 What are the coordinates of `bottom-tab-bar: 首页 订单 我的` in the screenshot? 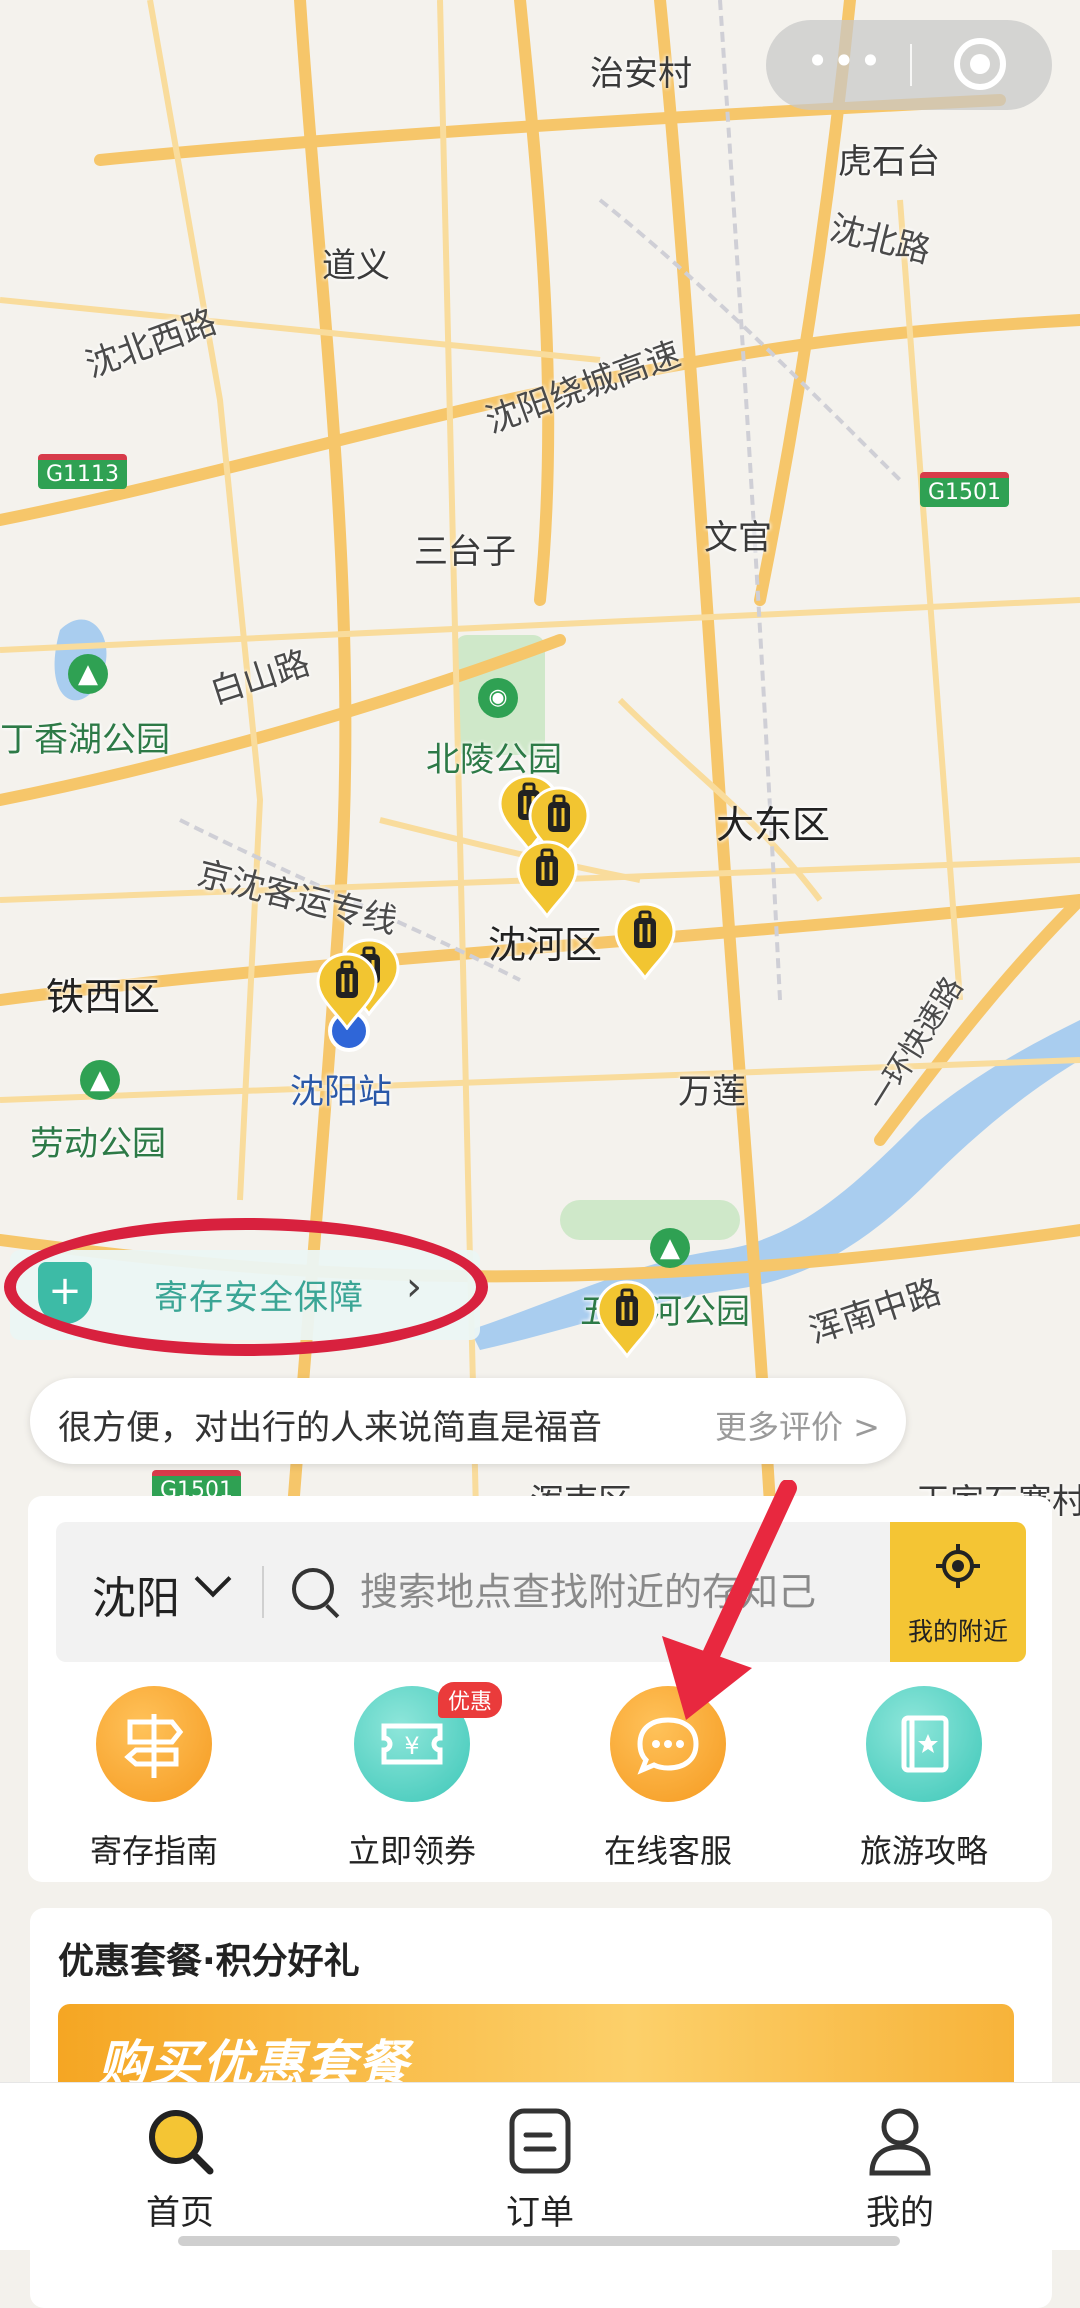 It's located at (540, 2166).